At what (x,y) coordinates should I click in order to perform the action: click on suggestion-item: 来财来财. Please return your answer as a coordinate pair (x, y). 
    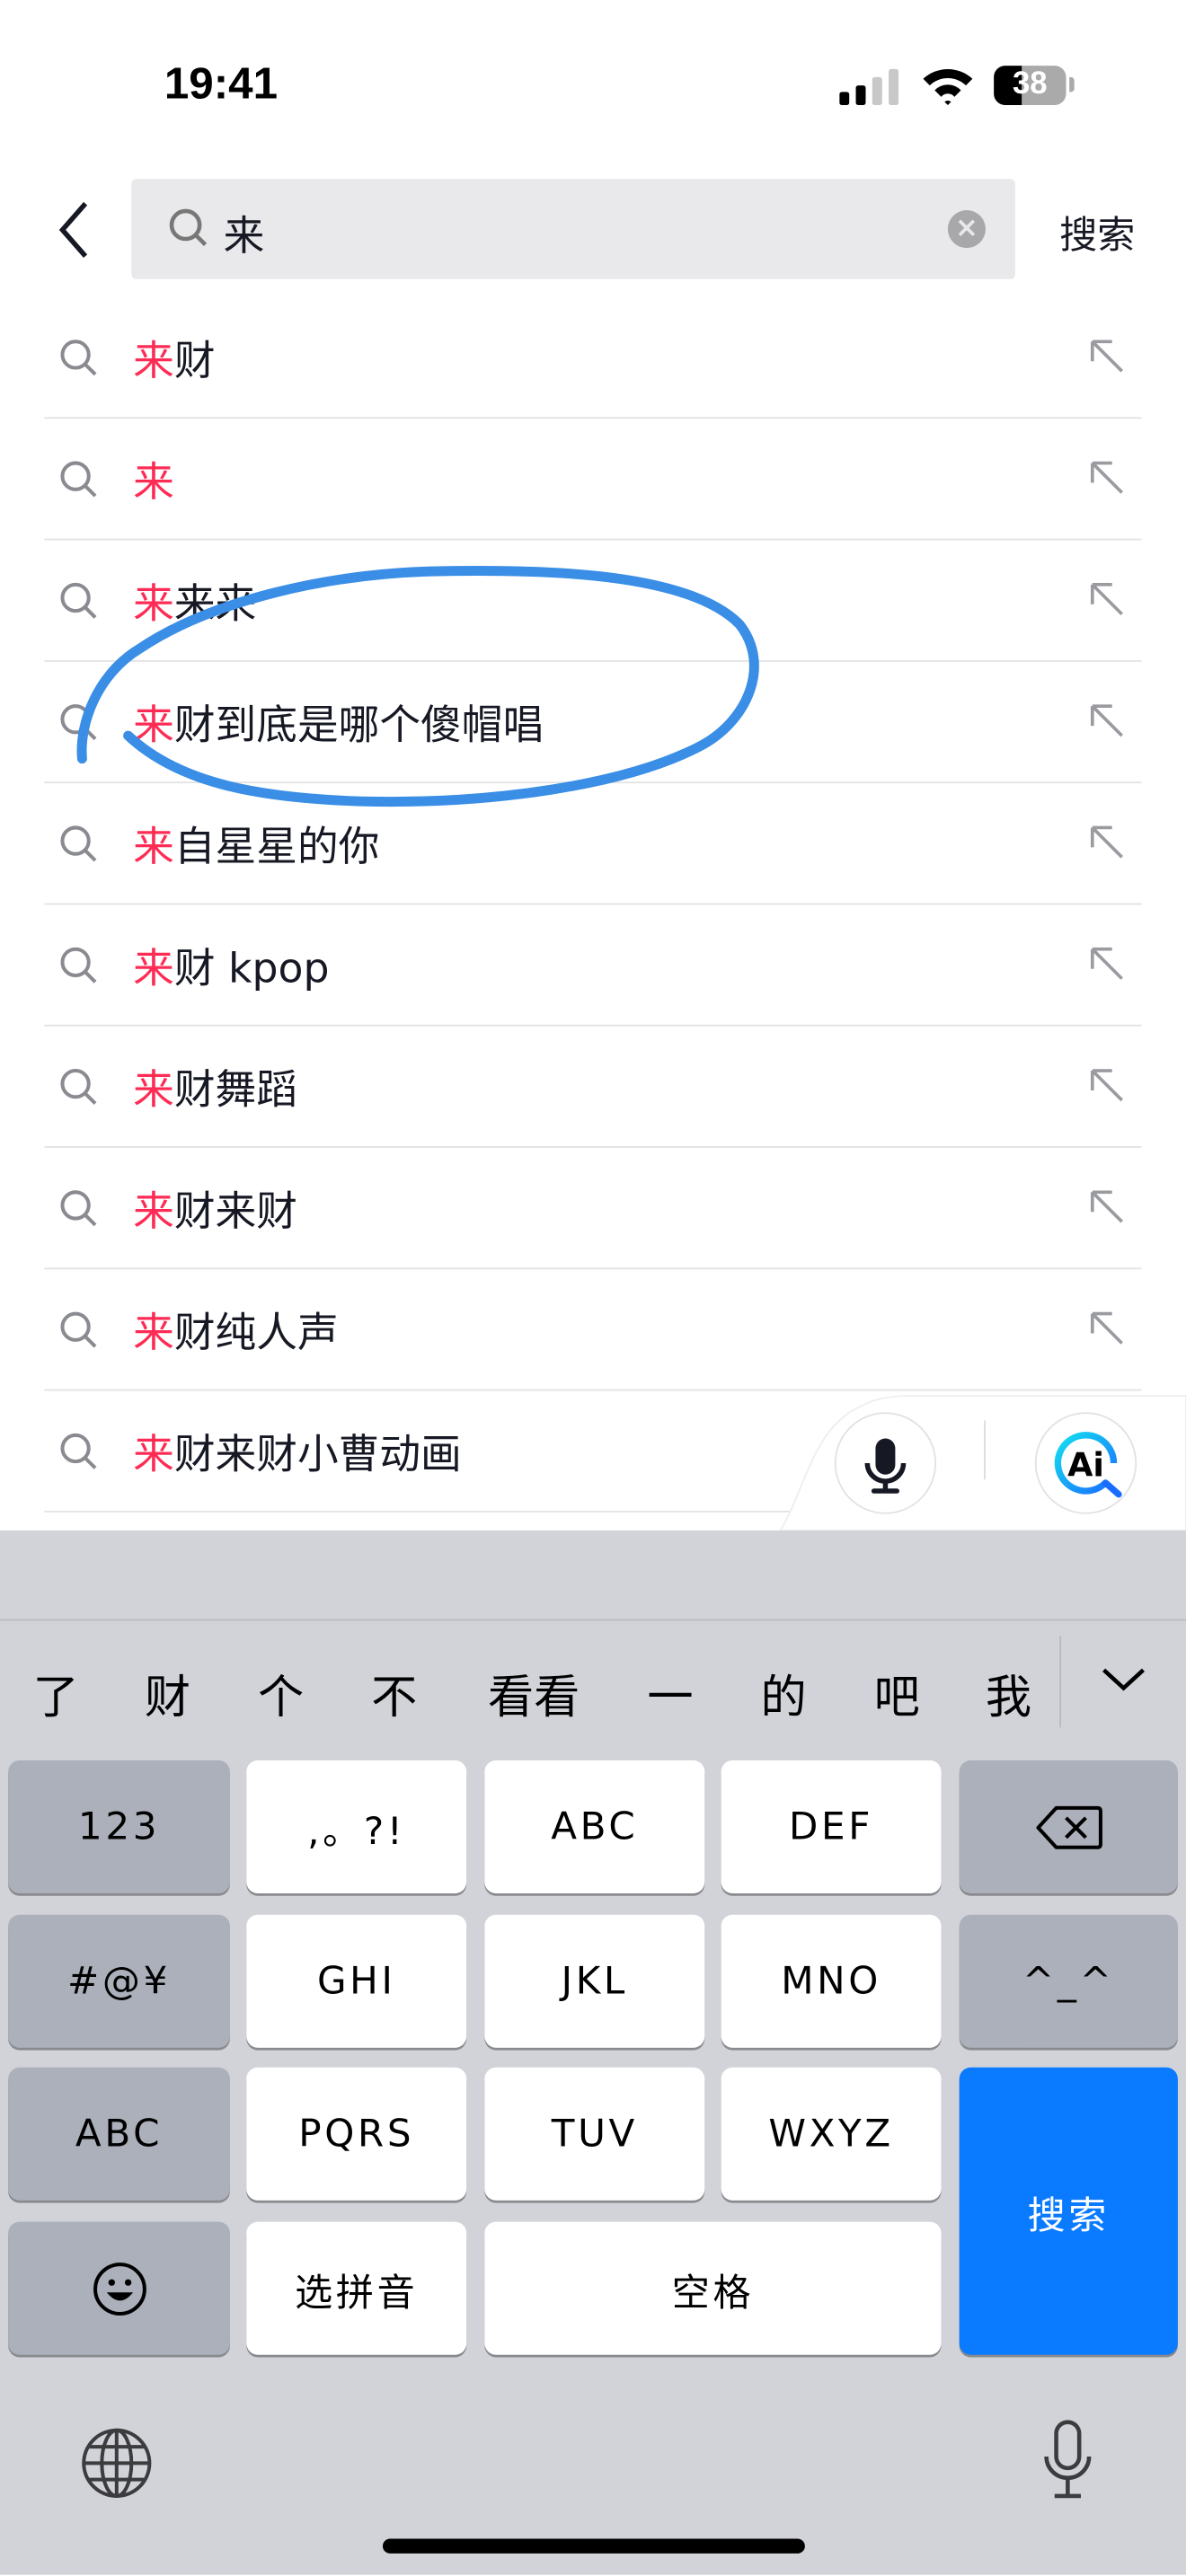
    Looking at the image, I should click on (593, 1208).